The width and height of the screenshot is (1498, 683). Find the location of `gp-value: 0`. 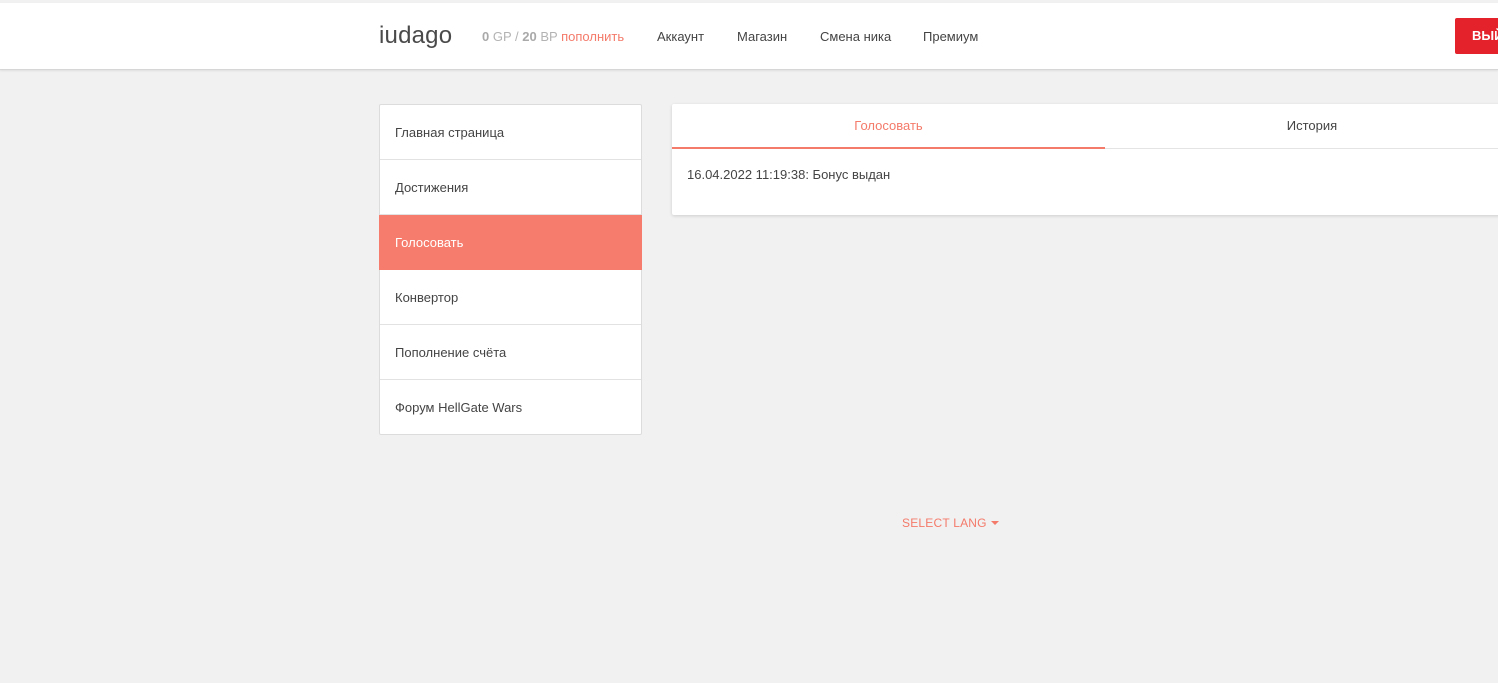

gp-value: 0 is located at coordinates (486, 36).